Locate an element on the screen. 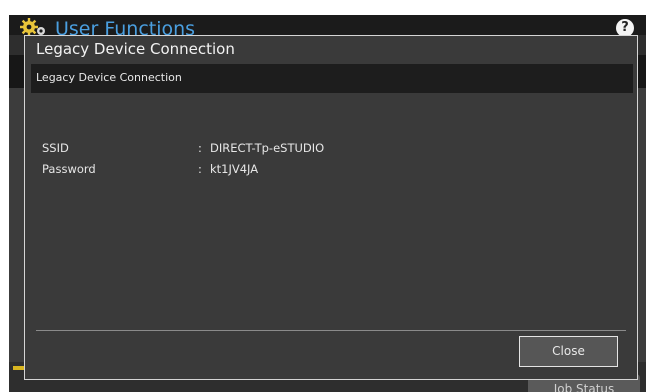 The image size is (646, 392). dialog-subtitle: Legacy Device Connection is located at coordinates (109, 77).